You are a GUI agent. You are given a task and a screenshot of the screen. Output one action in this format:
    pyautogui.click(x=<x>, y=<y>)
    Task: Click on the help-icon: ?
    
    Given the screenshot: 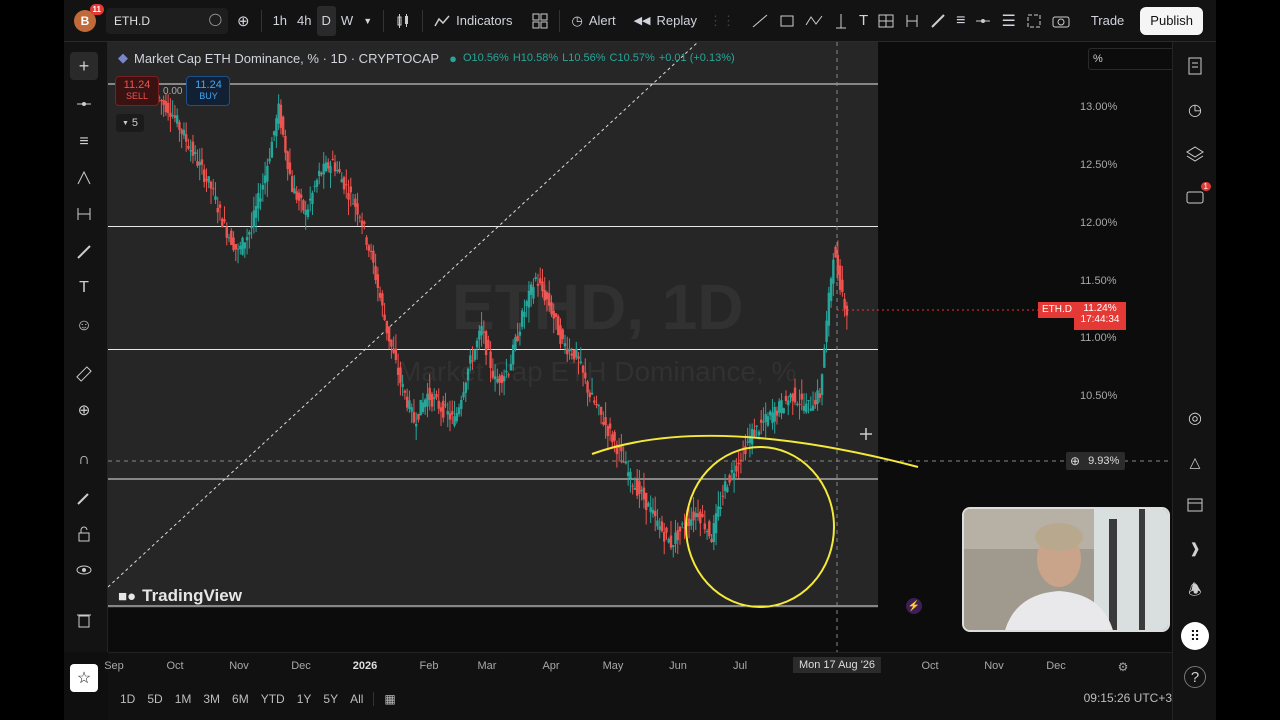 What is the action you would take?
    pyautogui.click(x=1195, y=677)
    